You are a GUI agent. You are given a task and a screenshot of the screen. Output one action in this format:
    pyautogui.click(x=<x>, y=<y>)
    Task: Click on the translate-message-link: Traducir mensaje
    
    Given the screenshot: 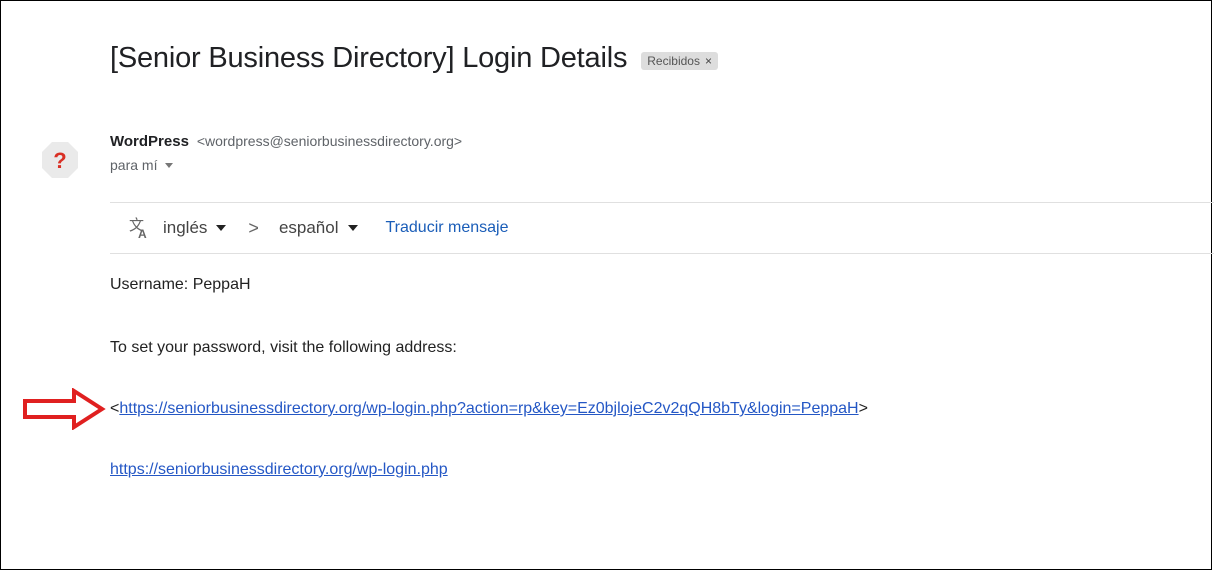 What is the action you would take?
    pyautogui.click(x=447, y=228)
    